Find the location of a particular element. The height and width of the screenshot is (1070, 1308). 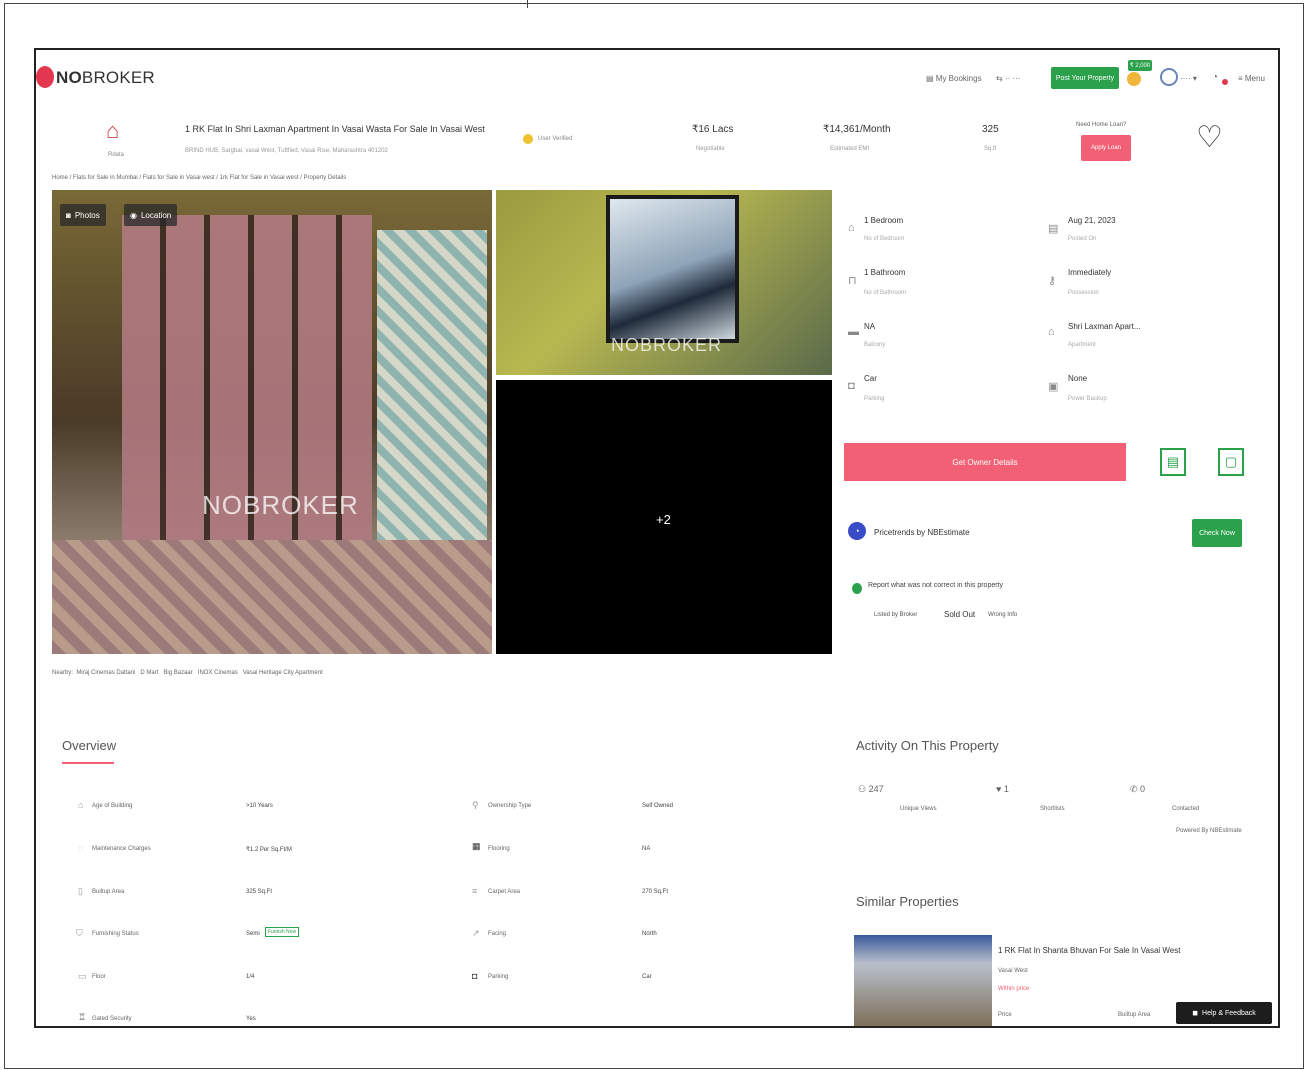

calendar-icon: ▤ is located at coordinates (1173, 461).